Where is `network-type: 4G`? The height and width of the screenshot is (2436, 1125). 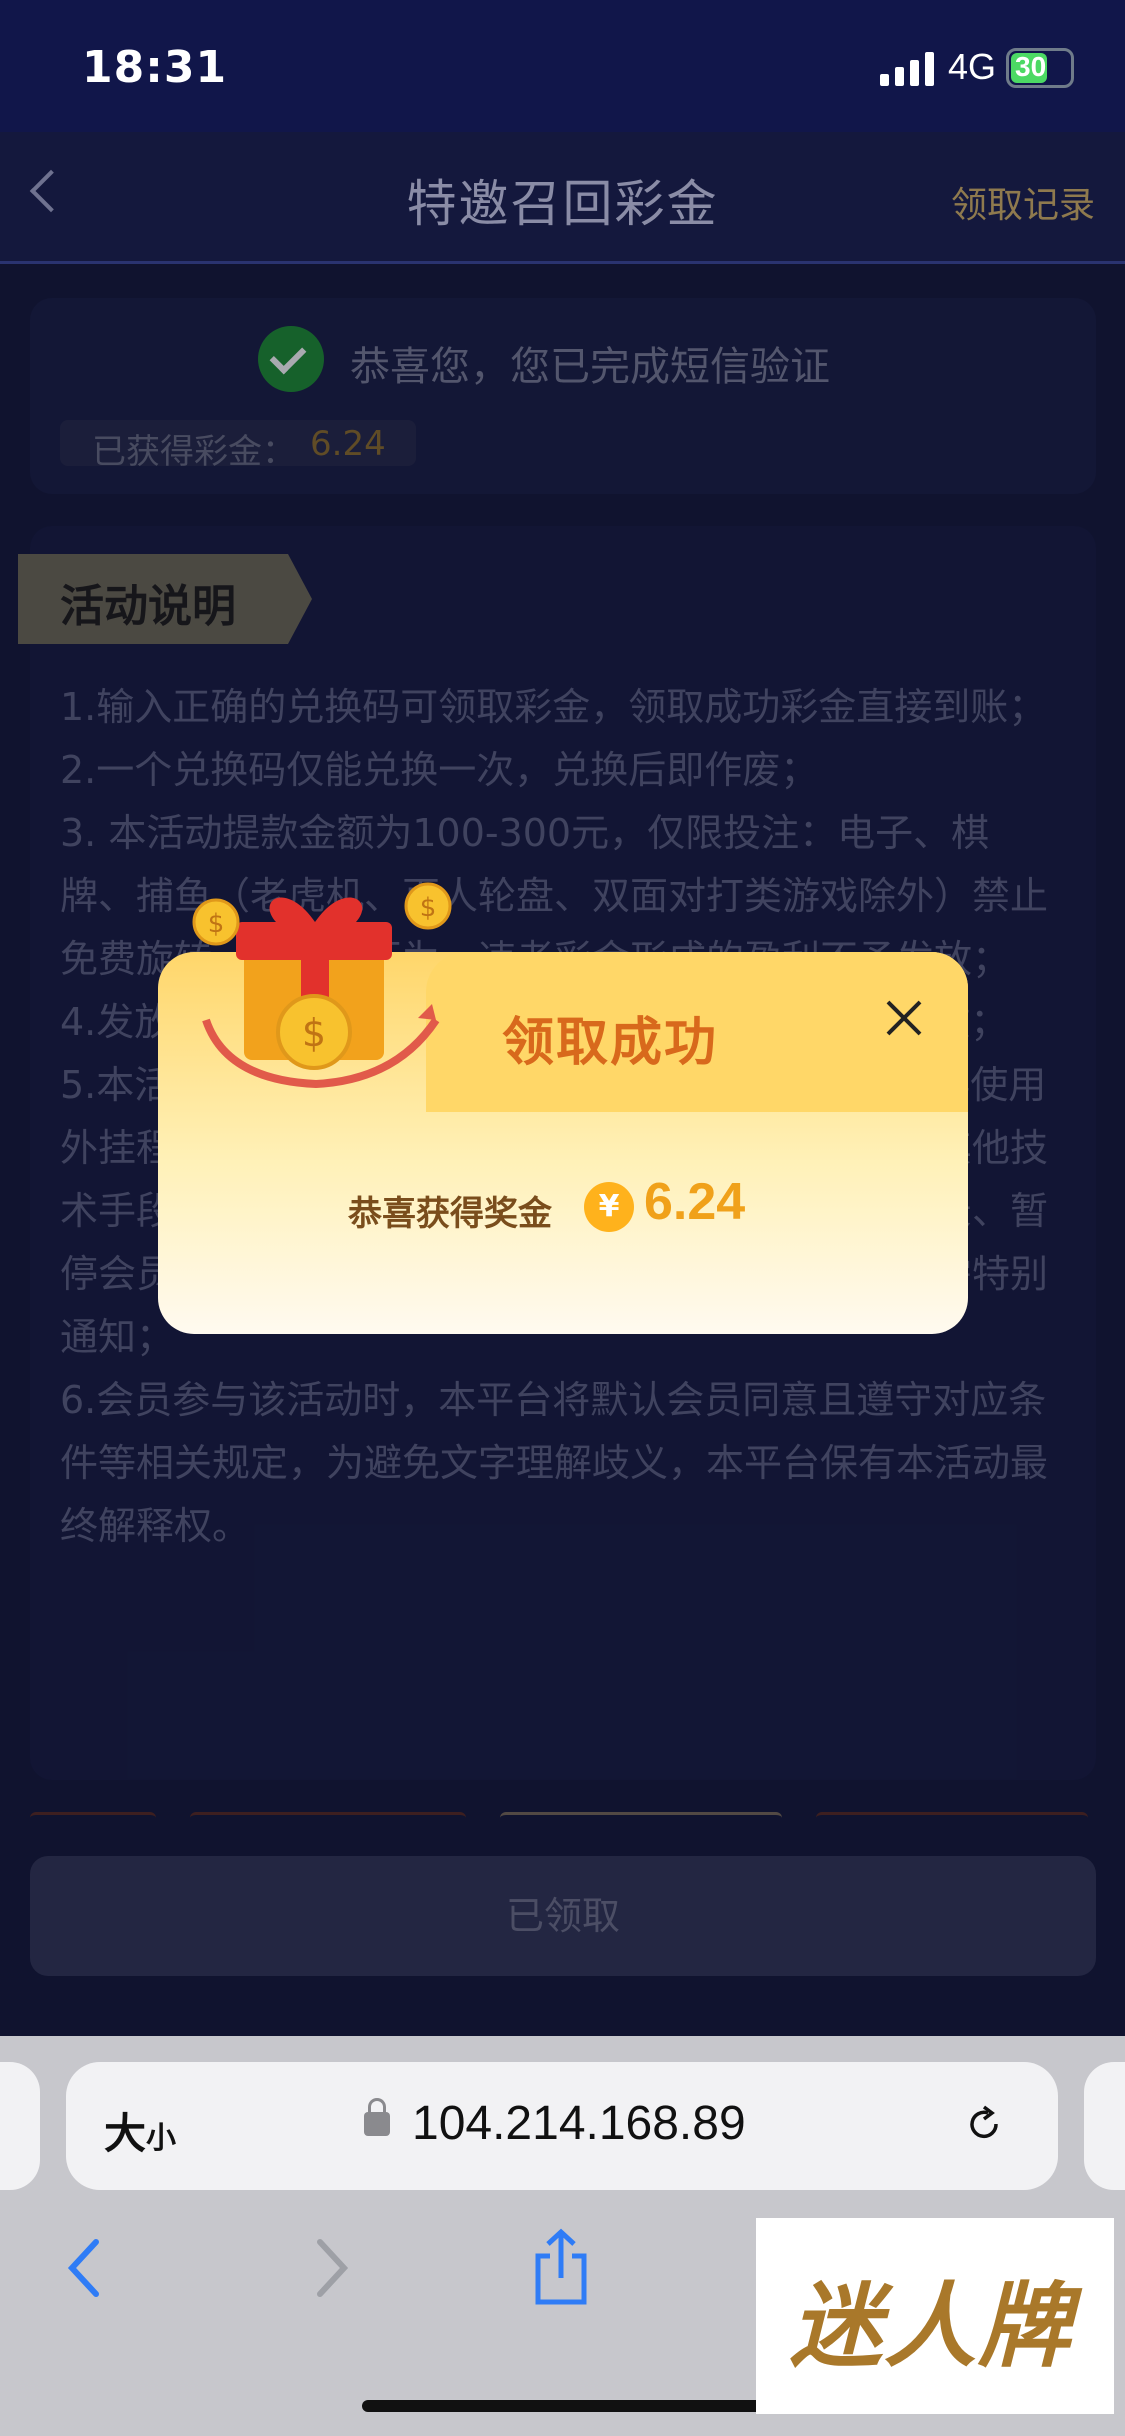
network-type: 4G is located at coordinates (972, 66).